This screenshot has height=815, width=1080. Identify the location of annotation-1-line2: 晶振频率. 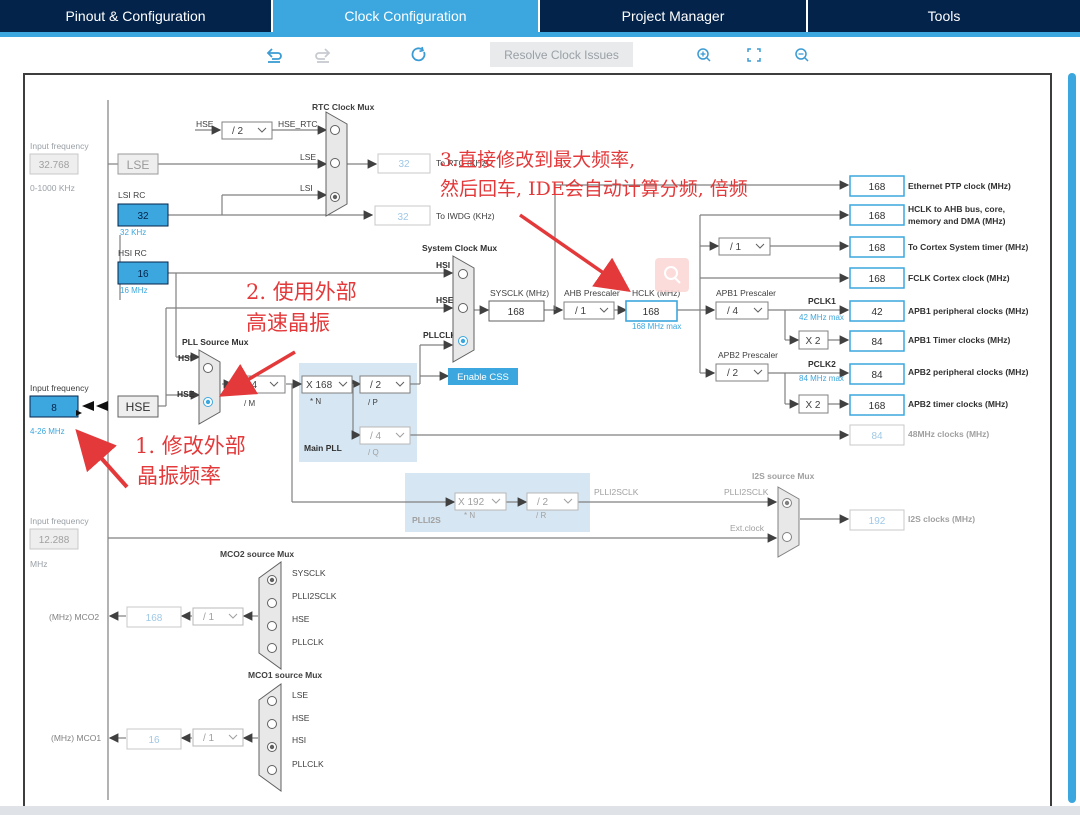
(179, 476).